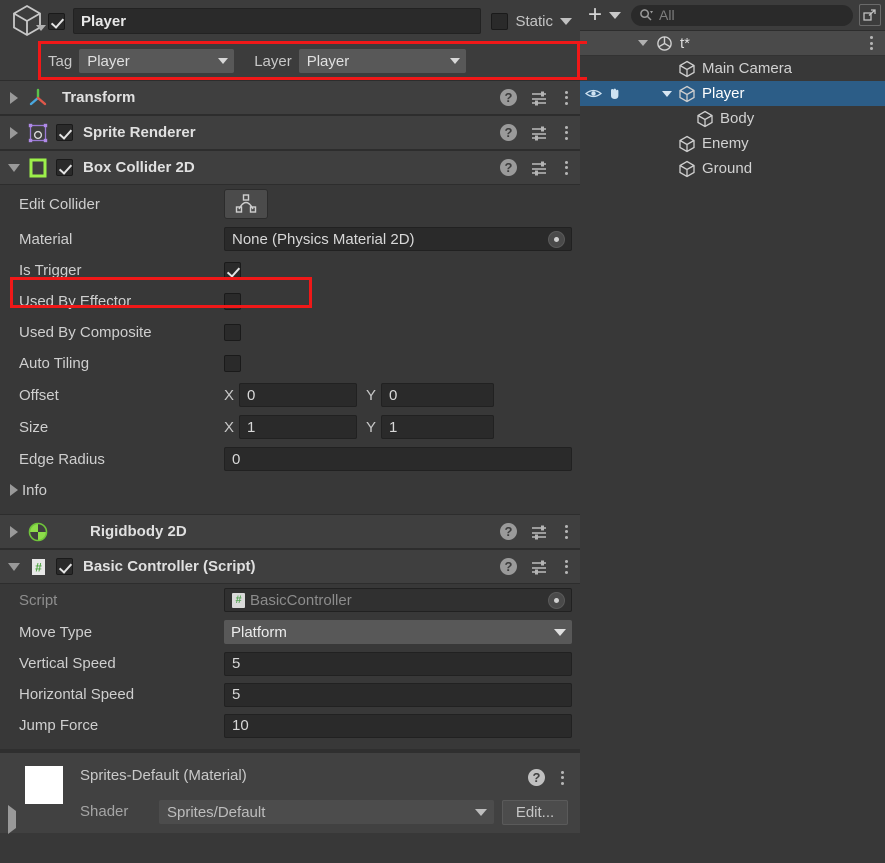  I want to click on component-title: Sprite Renderer, so click(139, 132).